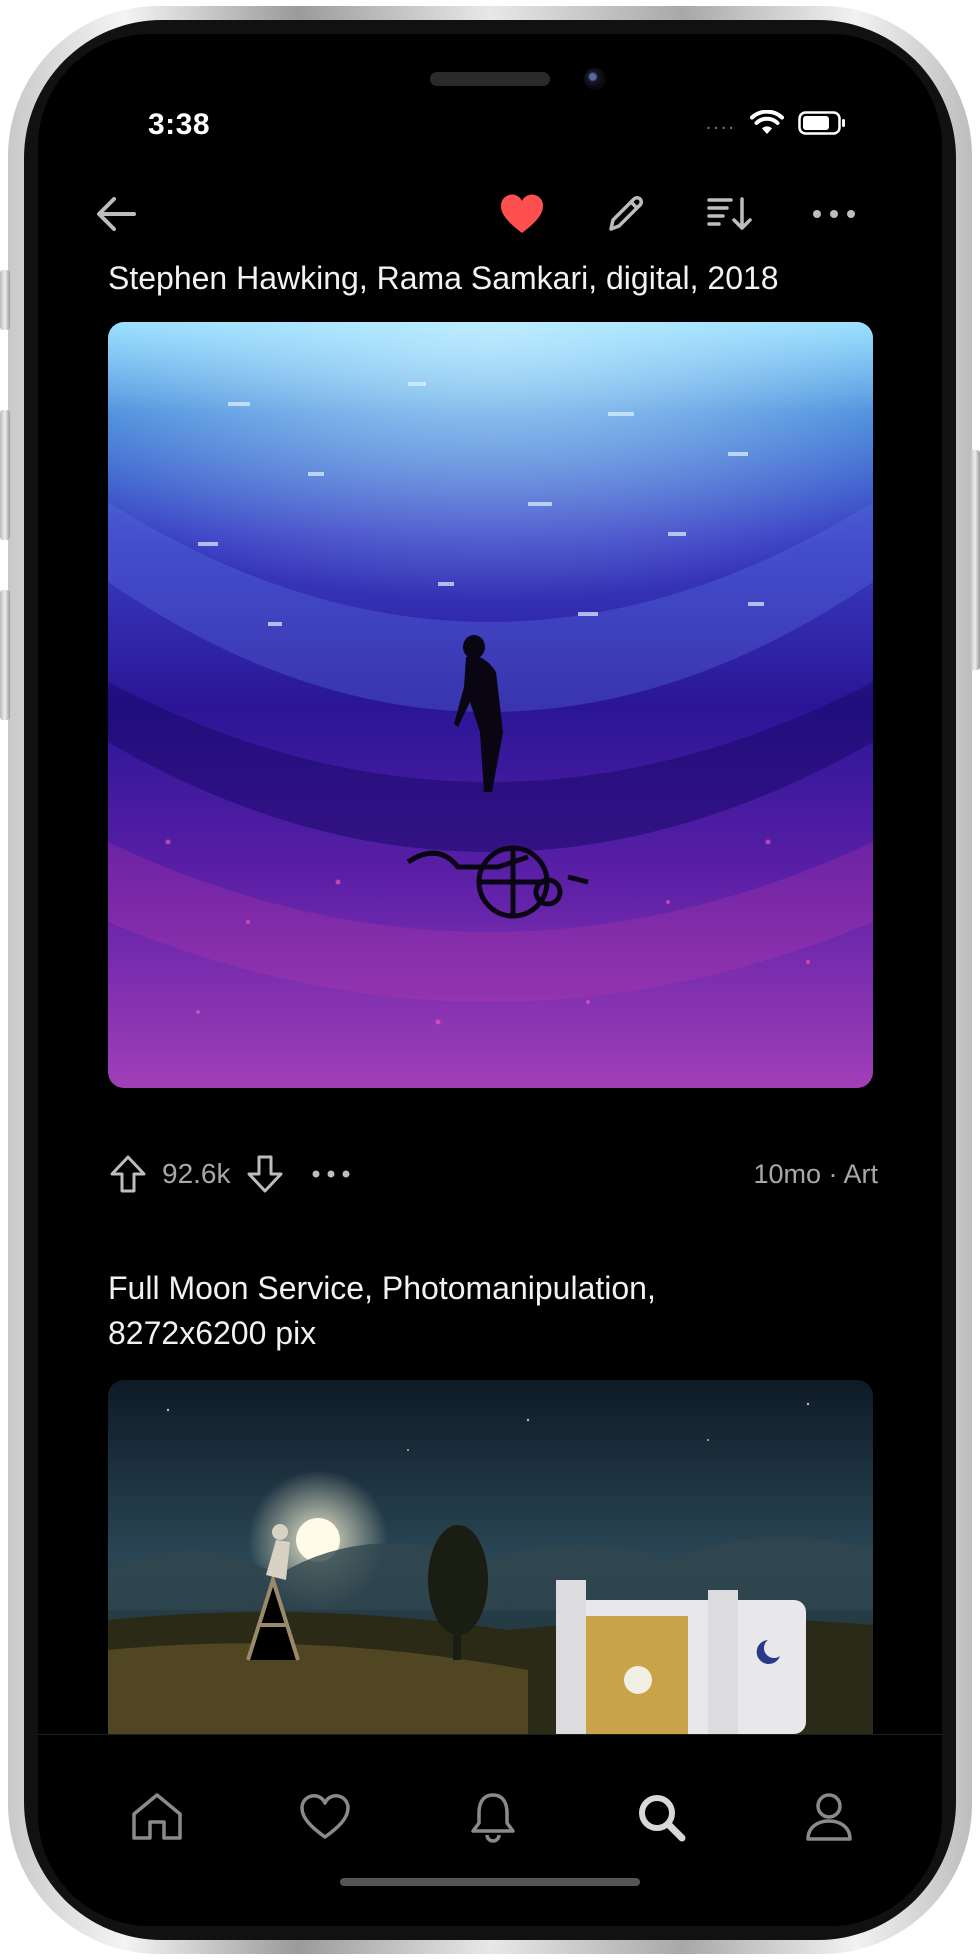 The height and width of the screenshot is (1960, 980). I want to click on nav-search, so click(661, 1817).